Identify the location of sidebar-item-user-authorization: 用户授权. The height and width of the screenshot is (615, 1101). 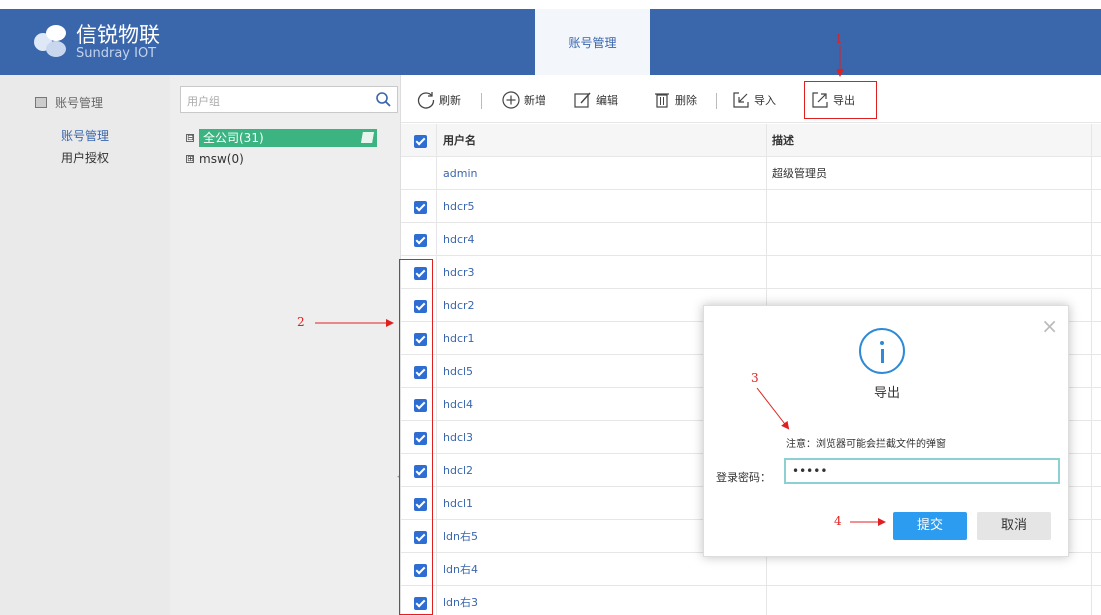
(85, 158).